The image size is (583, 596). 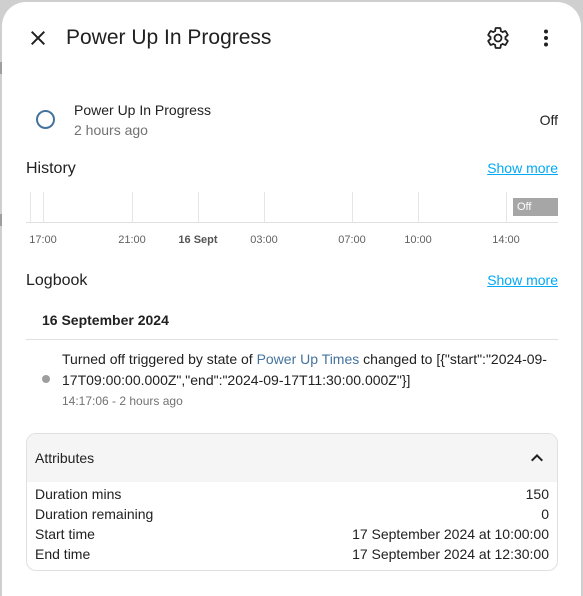 I want to click on close-icon, so click(x=38, y=38).